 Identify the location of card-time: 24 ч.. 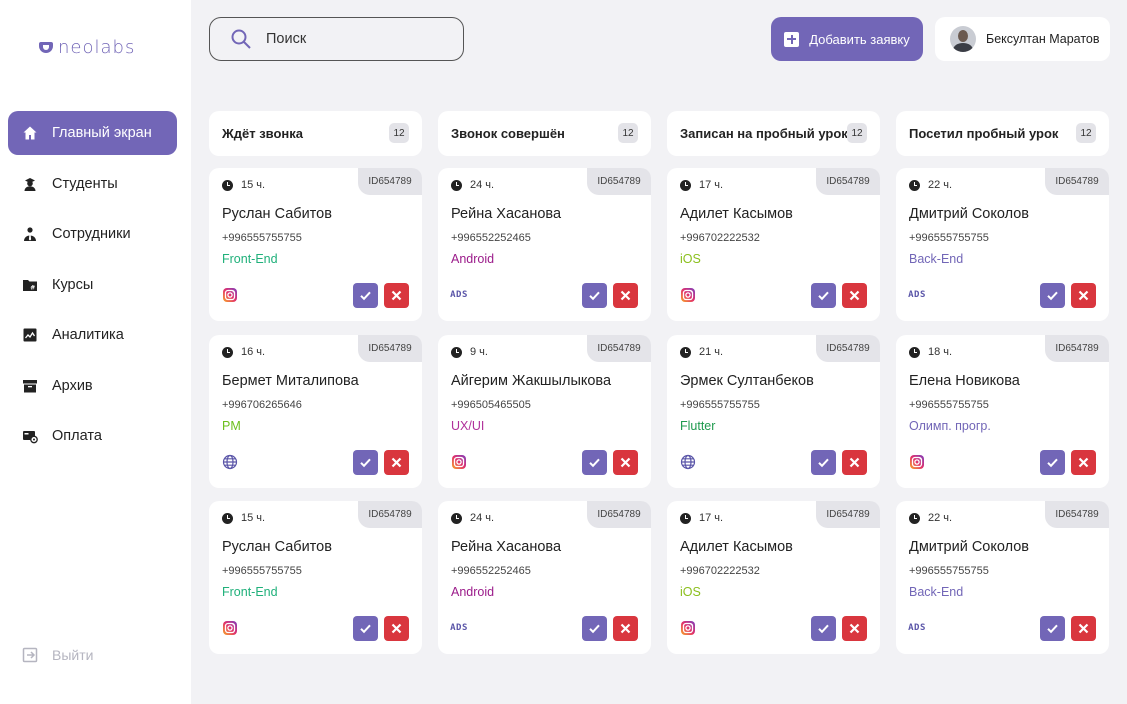
(472, 518).